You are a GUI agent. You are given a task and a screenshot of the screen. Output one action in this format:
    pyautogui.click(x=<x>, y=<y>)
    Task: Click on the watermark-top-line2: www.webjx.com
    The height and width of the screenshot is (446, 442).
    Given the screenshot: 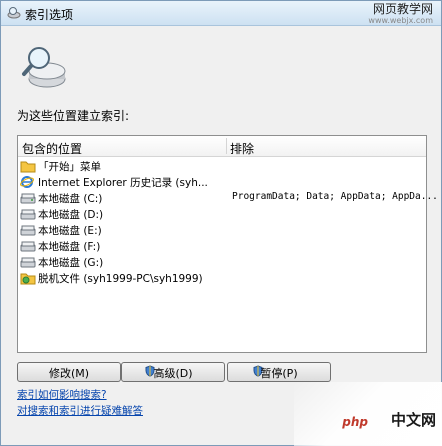 What is the action you would take?
    pyautogui.click(x=400, y=20)
    